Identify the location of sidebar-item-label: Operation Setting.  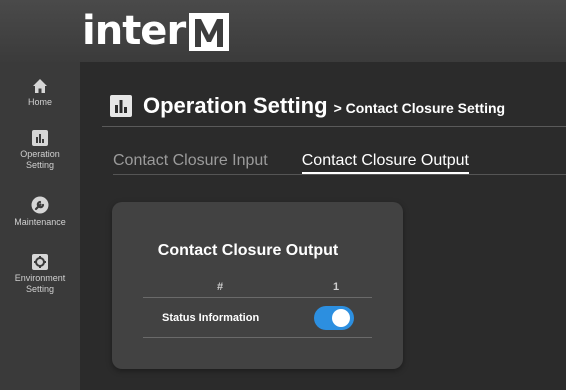
(40, 159).